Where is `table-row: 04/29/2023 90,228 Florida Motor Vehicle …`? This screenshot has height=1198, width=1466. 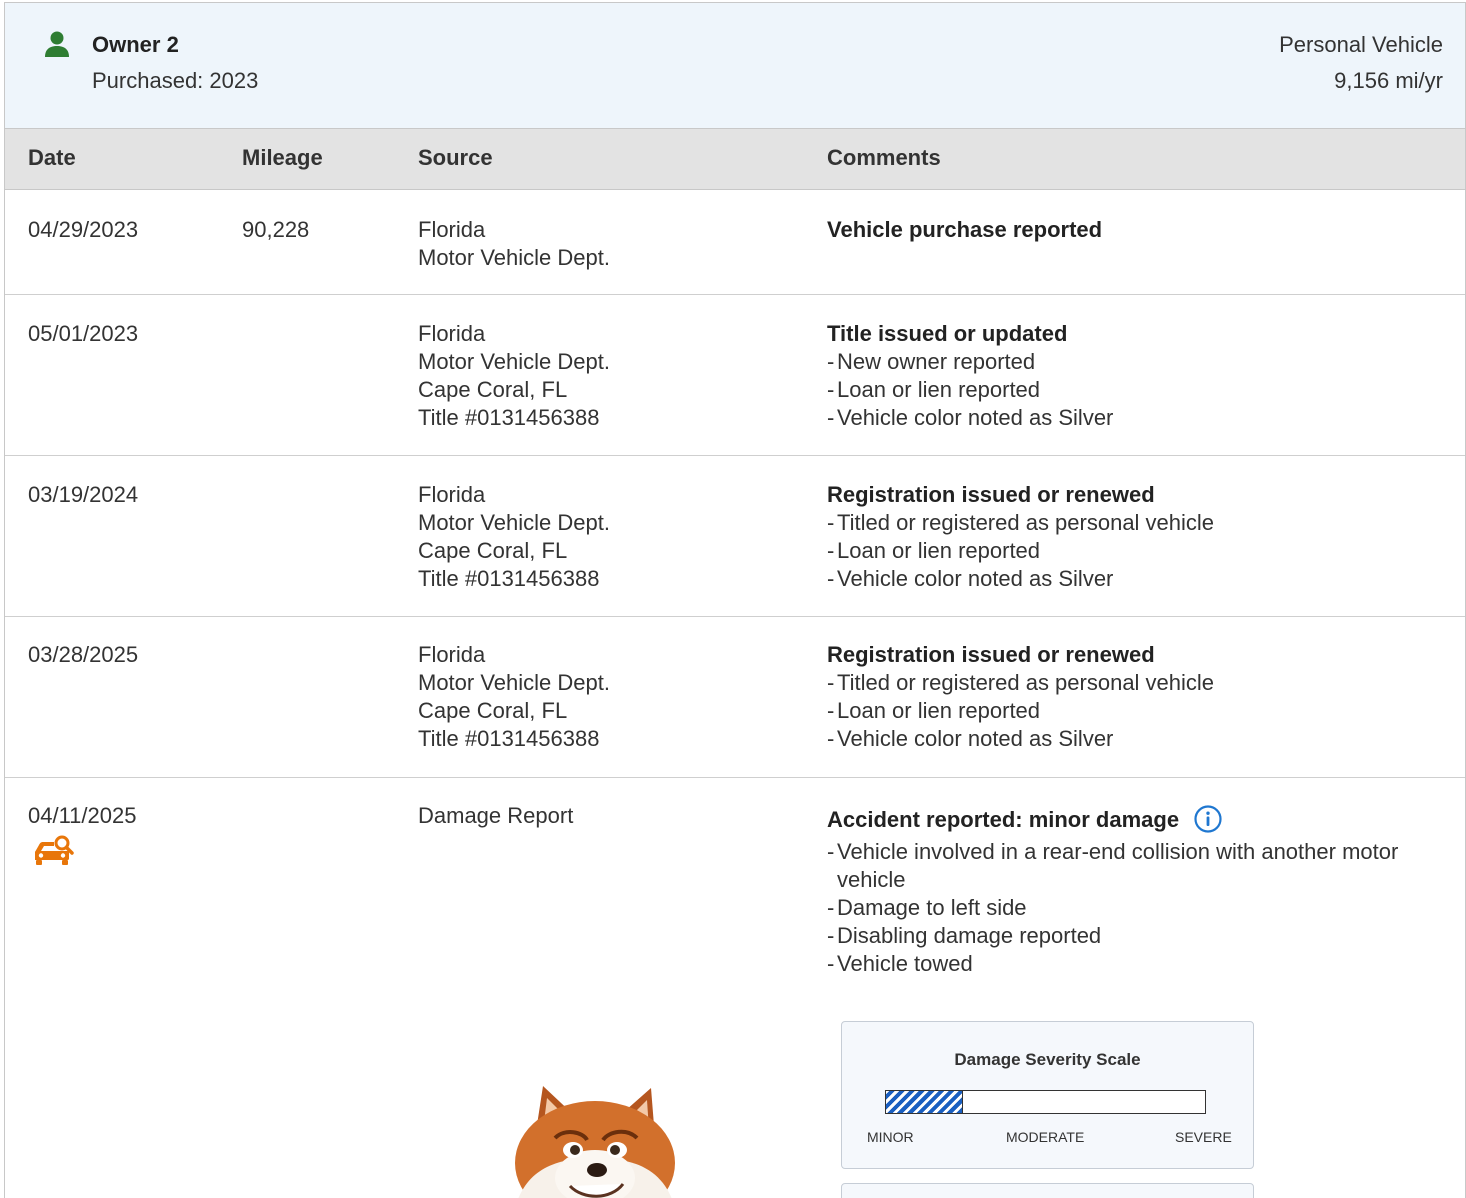
table-row: 04/29/2023 90,228 Florida Motor Vehicle … is located at coordinates (735, 242).